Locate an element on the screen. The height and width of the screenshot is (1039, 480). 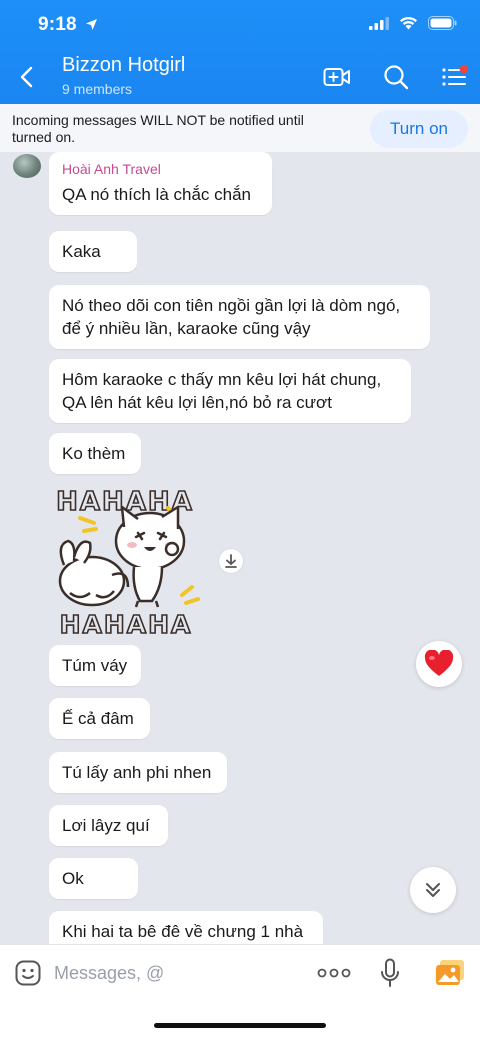
home-indicator is located at coordinates (240, 1025).